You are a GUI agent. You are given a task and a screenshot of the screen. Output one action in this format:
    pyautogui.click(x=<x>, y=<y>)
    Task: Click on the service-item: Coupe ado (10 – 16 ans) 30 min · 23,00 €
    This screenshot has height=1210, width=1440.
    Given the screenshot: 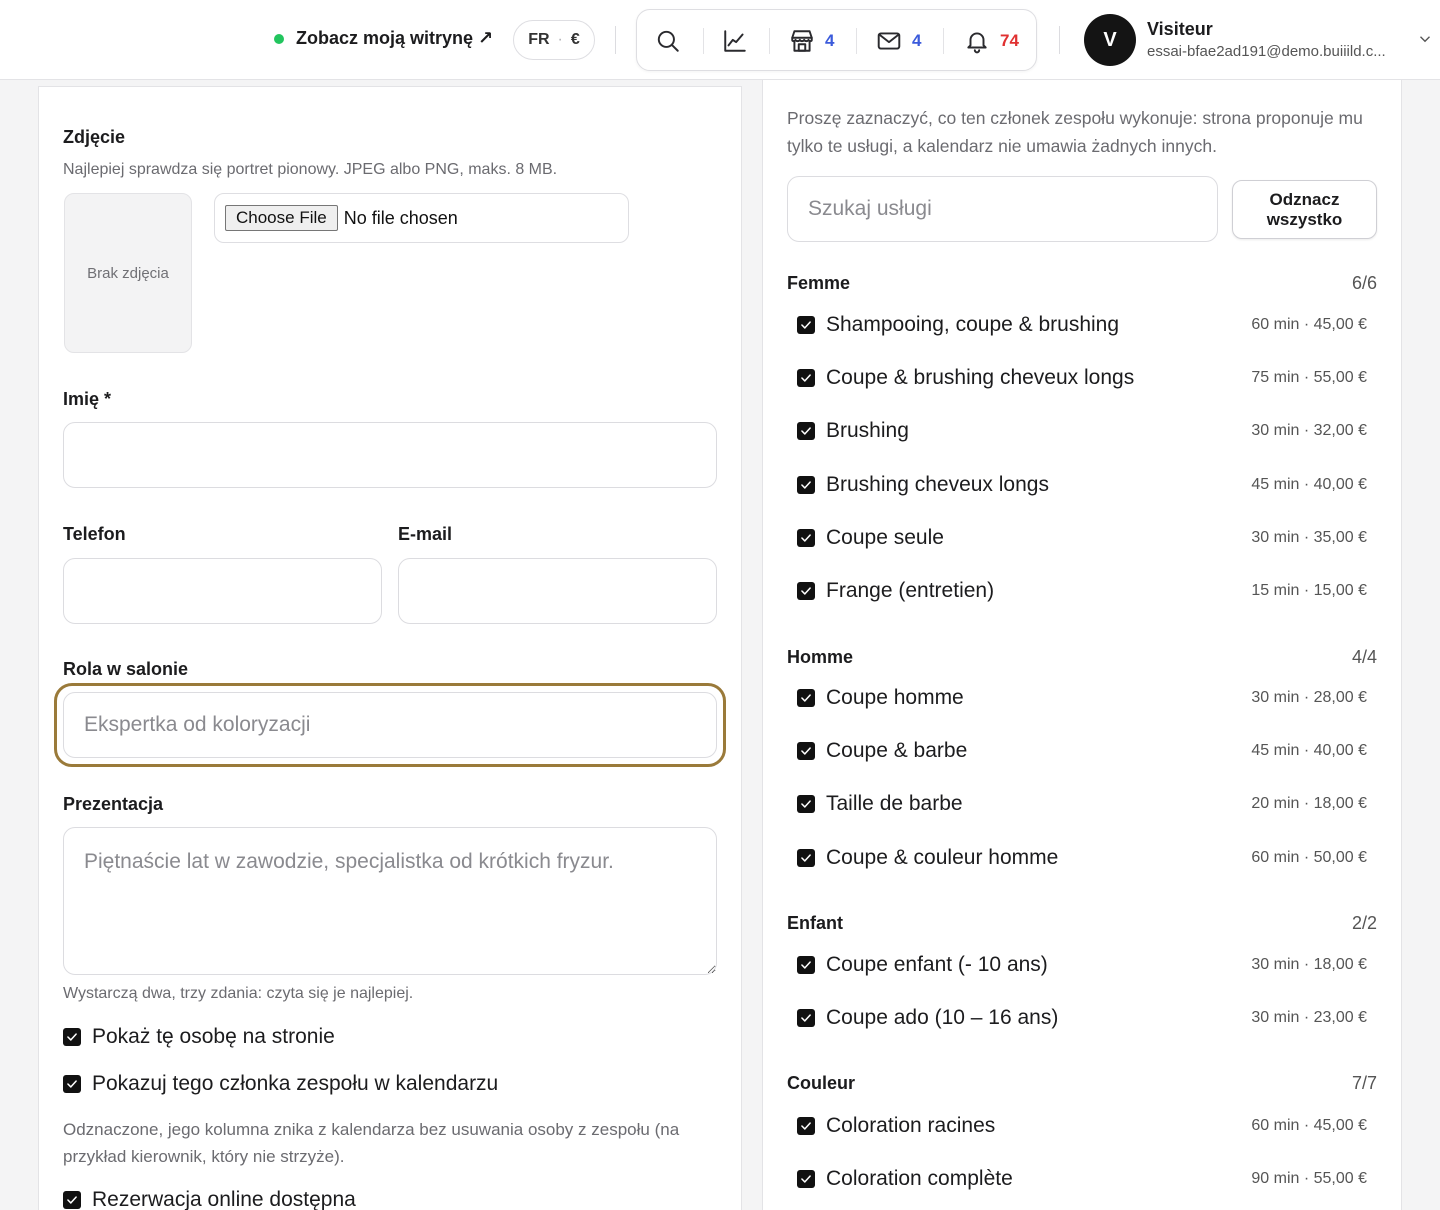 What is the action you would take?
    pyautogui.click(x=1082, y=1018)
    